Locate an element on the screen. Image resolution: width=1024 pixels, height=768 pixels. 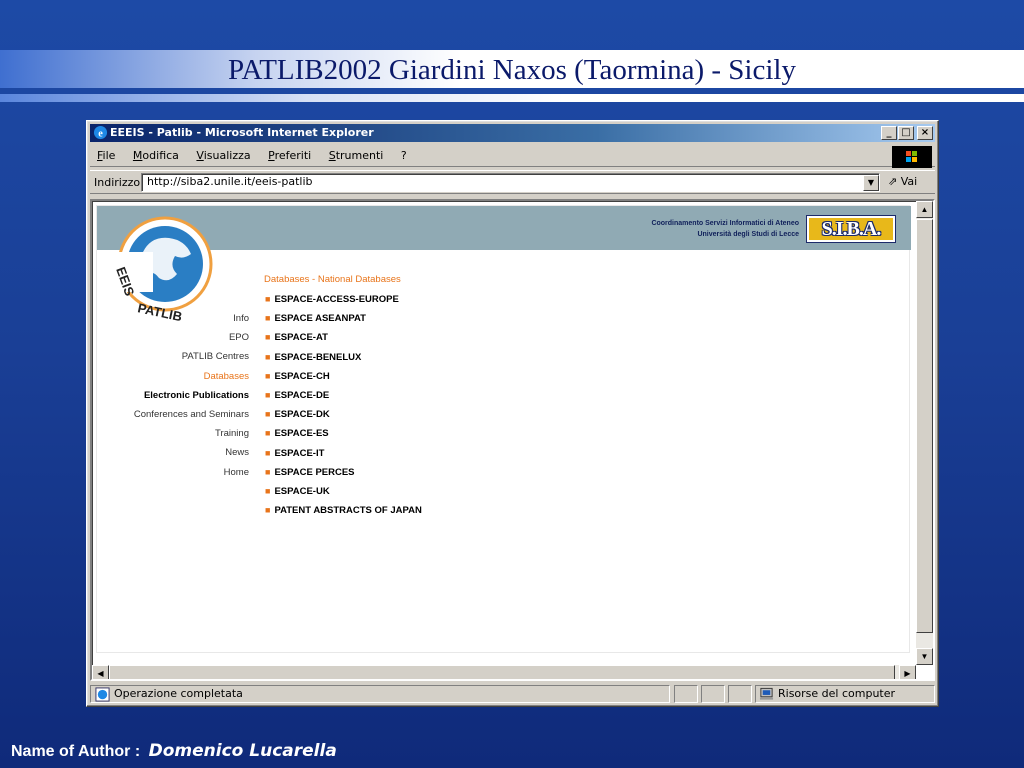
horizontal-scroll-thumb is located at coordinates (502, 672).